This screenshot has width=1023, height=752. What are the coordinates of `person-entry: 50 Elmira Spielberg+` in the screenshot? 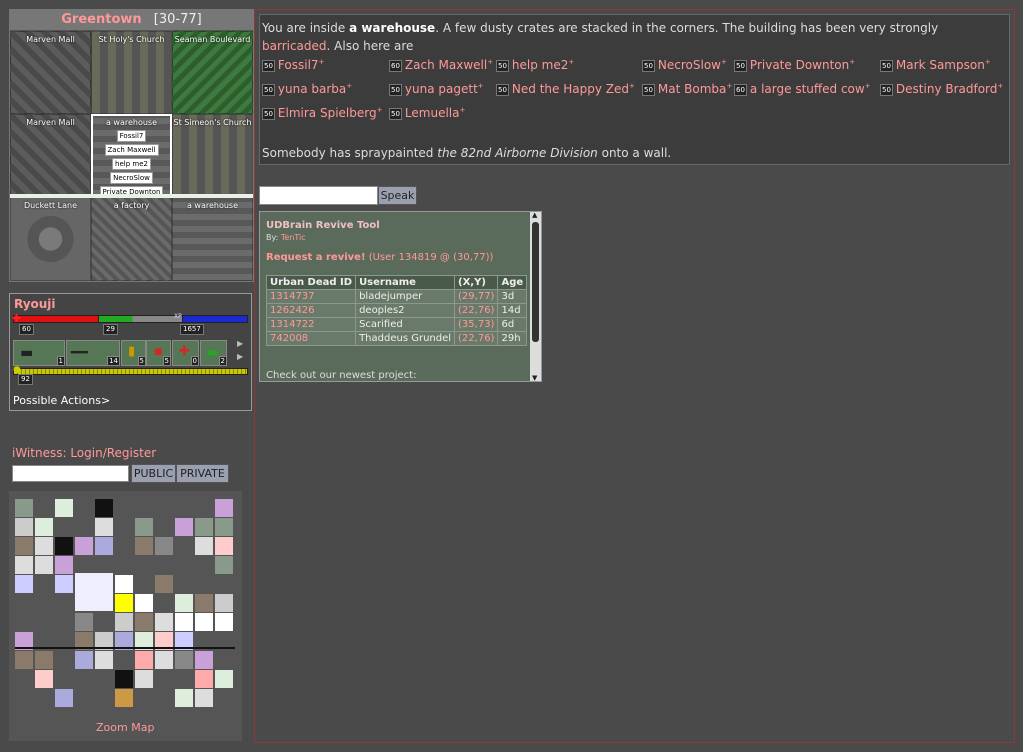 It's located at (322, 113).